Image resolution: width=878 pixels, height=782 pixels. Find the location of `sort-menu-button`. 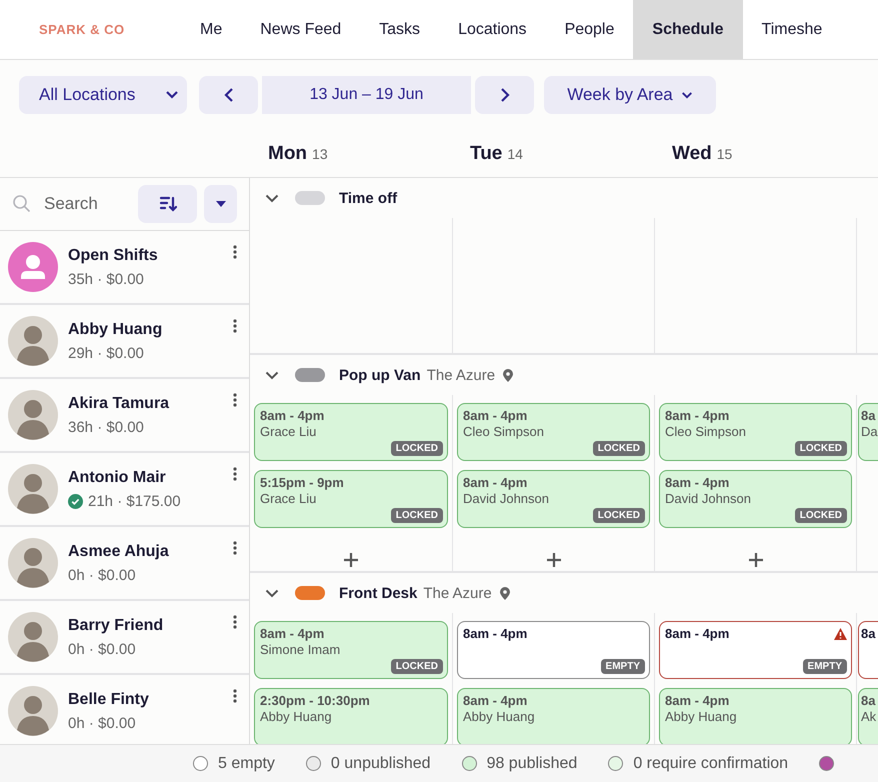

sort-menu-button is located at coordinates (220, 204).